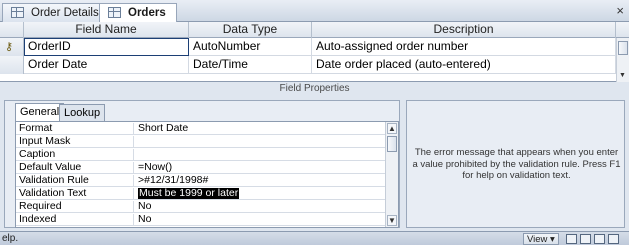 This screenshot has width=629, height=245. Describe the element at coordinates (201, 220) in the screenshot. I see `property-row: Indexed No` at that location.